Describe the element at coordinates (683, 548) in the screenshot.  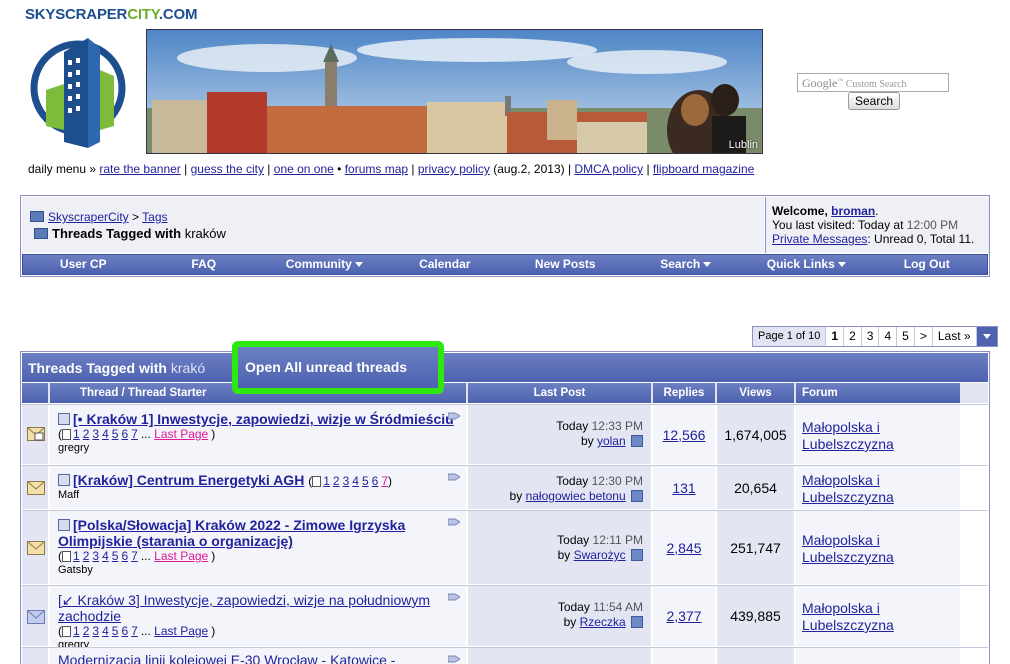
I see `replies-link: 2,845` at that location.